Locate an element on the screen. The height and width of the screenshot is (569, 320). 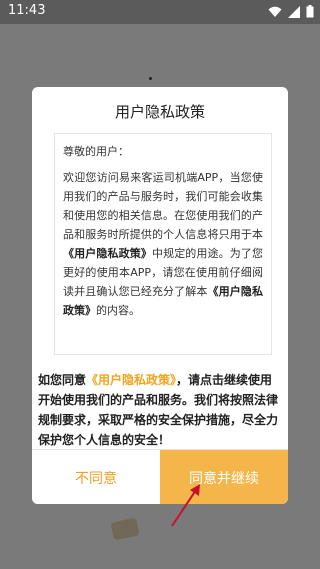
dialog-button-row: 不同意 同意并继续 is located at coordinates (160, 476).